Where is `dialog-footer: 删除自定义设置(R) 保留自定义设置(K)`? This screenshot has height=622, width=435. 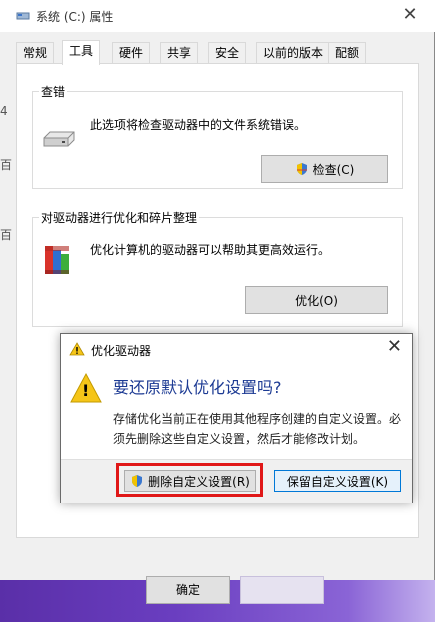
dialog-footer: 删除自定义设置(R) 保留自定义设置(K) is located at coordinates (236, 481).